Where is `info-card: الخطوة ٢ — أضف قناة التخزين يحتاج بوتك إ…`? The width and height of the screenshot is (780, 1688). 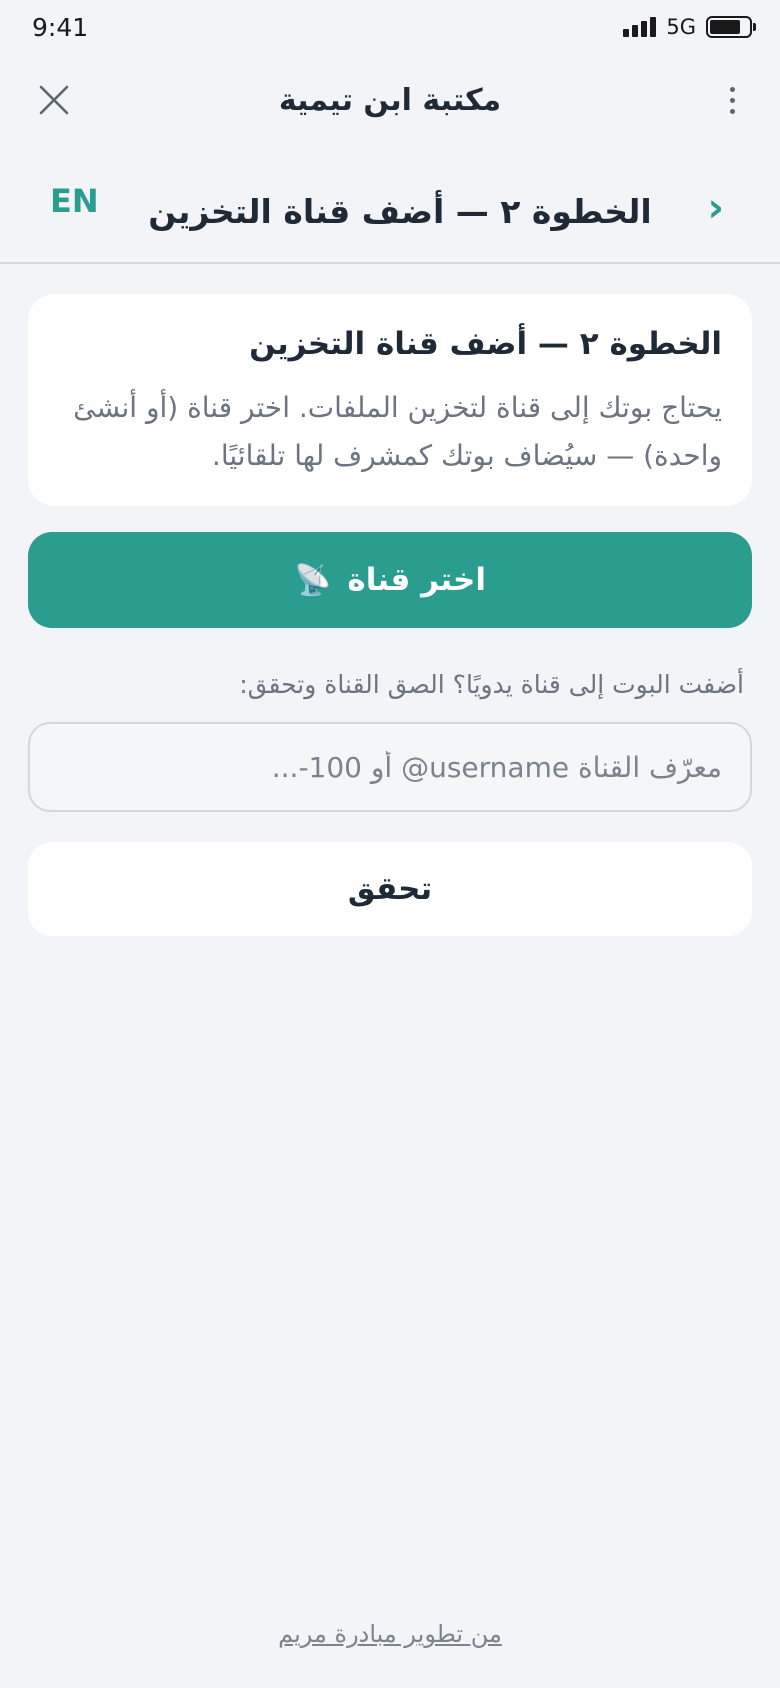
info-card: الخطوة ٢ — أضف قناة التخزين يحتاج بوتك إ… is located at coordinates (390, 400).